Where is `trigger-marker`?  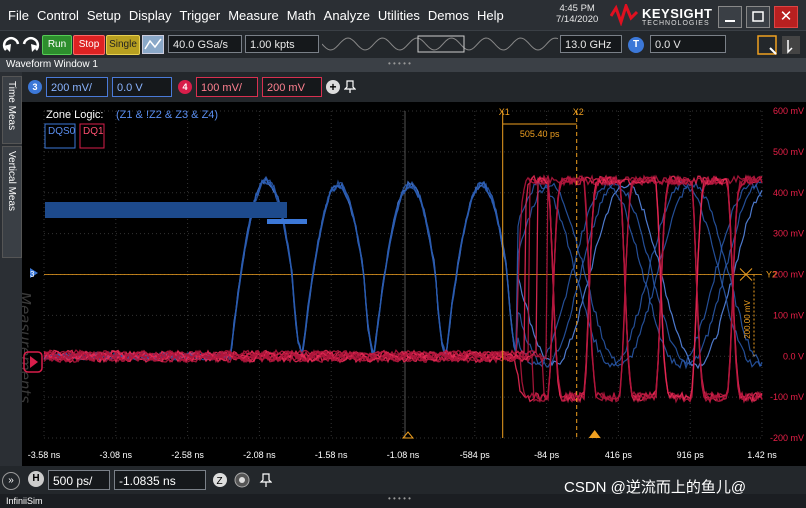
trigger-marker is located at coordinates (594, 434).